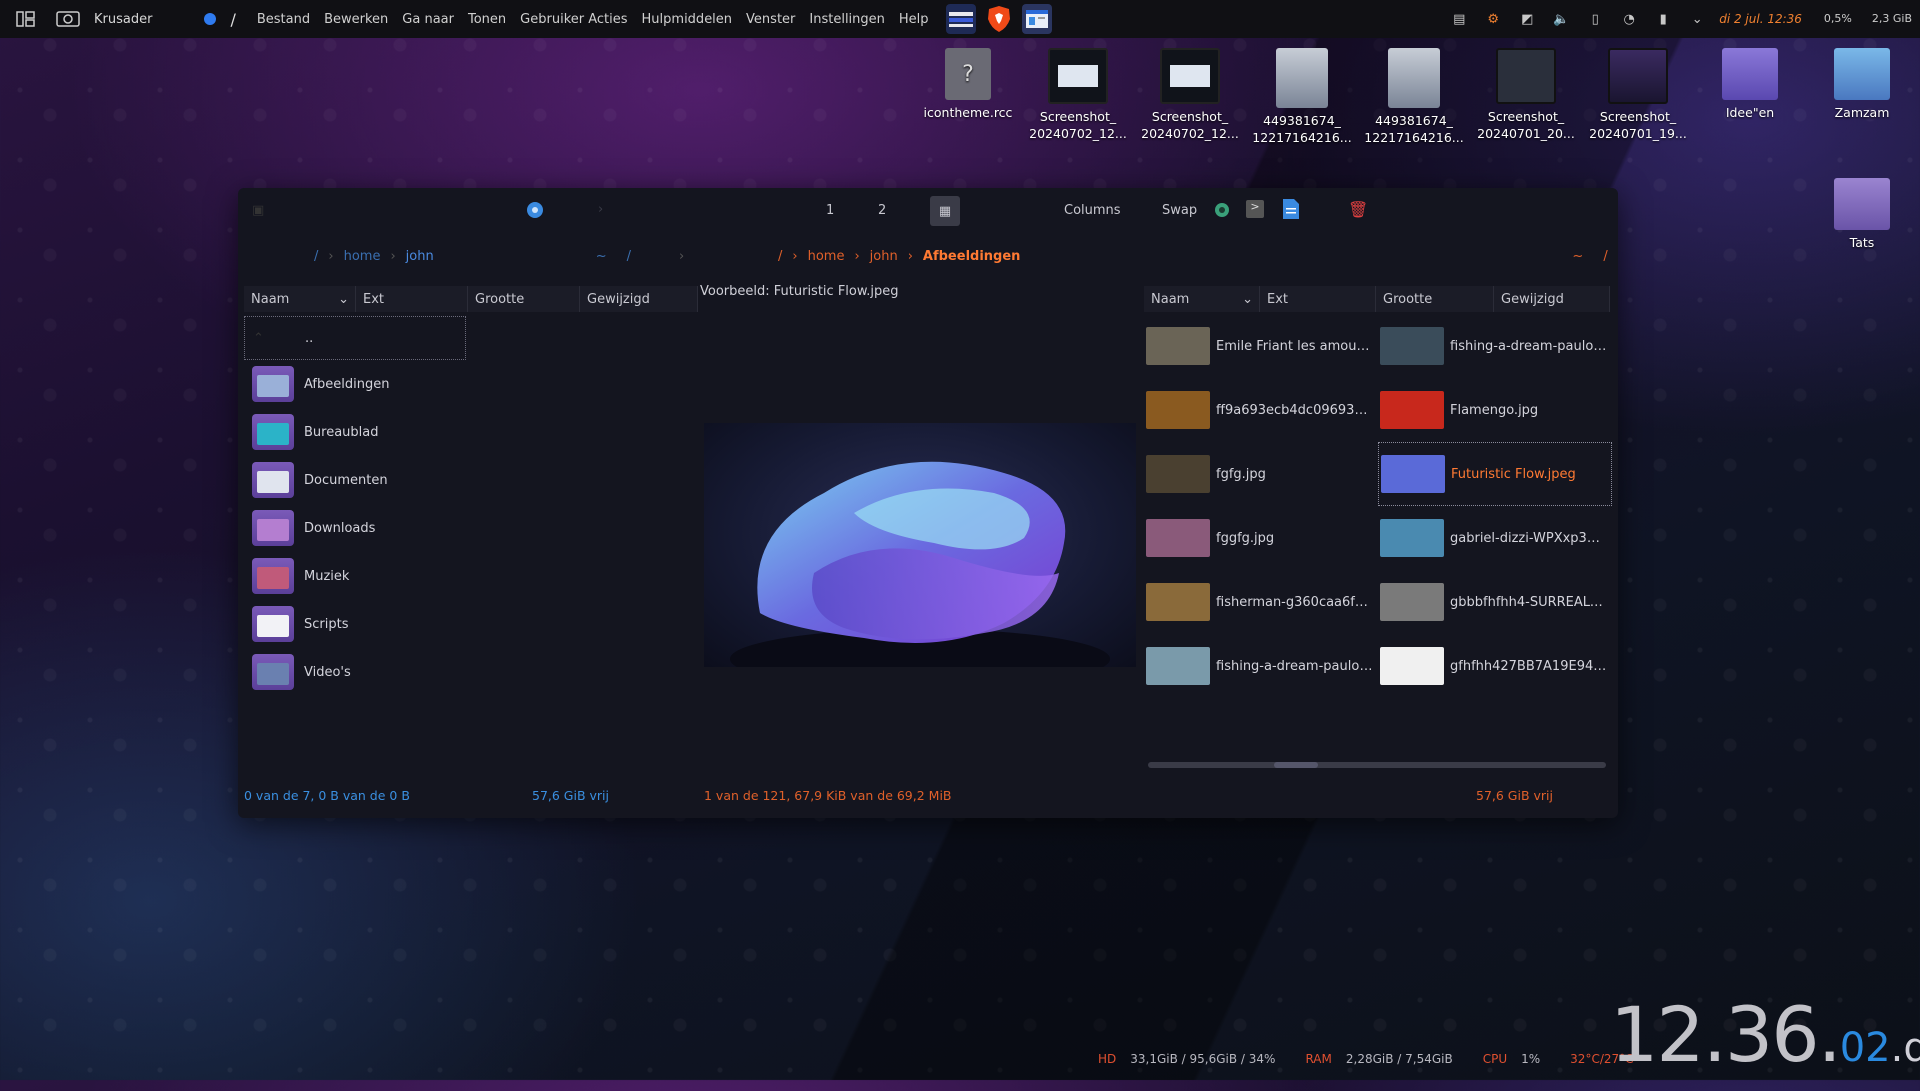  I want to click on list-item: Bureaublad, so click(479, 432).